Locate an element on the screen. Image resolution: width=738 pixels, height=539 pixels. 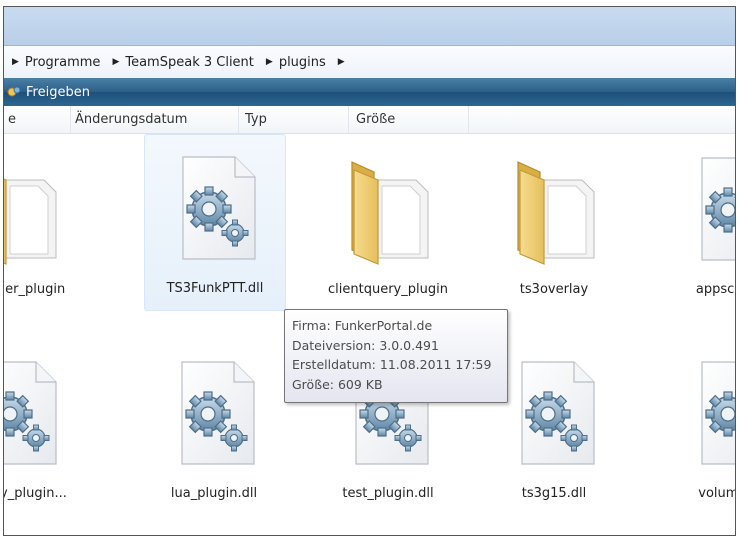
list-item: lua_plugin.dll is located at coordinates (214, 427).